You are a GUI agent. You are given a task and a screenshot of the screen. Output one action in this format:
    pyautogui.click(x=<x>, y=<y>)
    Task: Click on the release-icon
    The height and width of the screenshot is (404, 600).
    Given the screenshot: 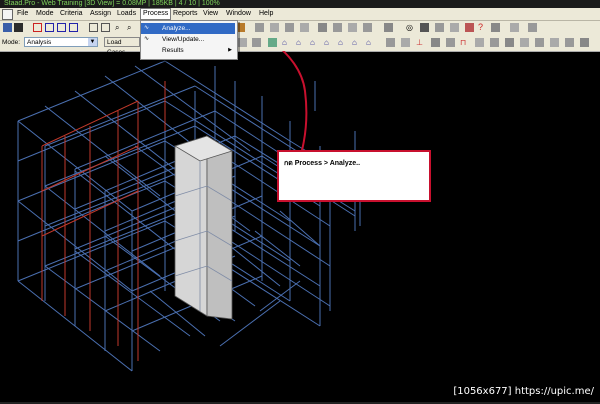 What is the action you would take?
    pyautogui.click(x=524, y=42)
    